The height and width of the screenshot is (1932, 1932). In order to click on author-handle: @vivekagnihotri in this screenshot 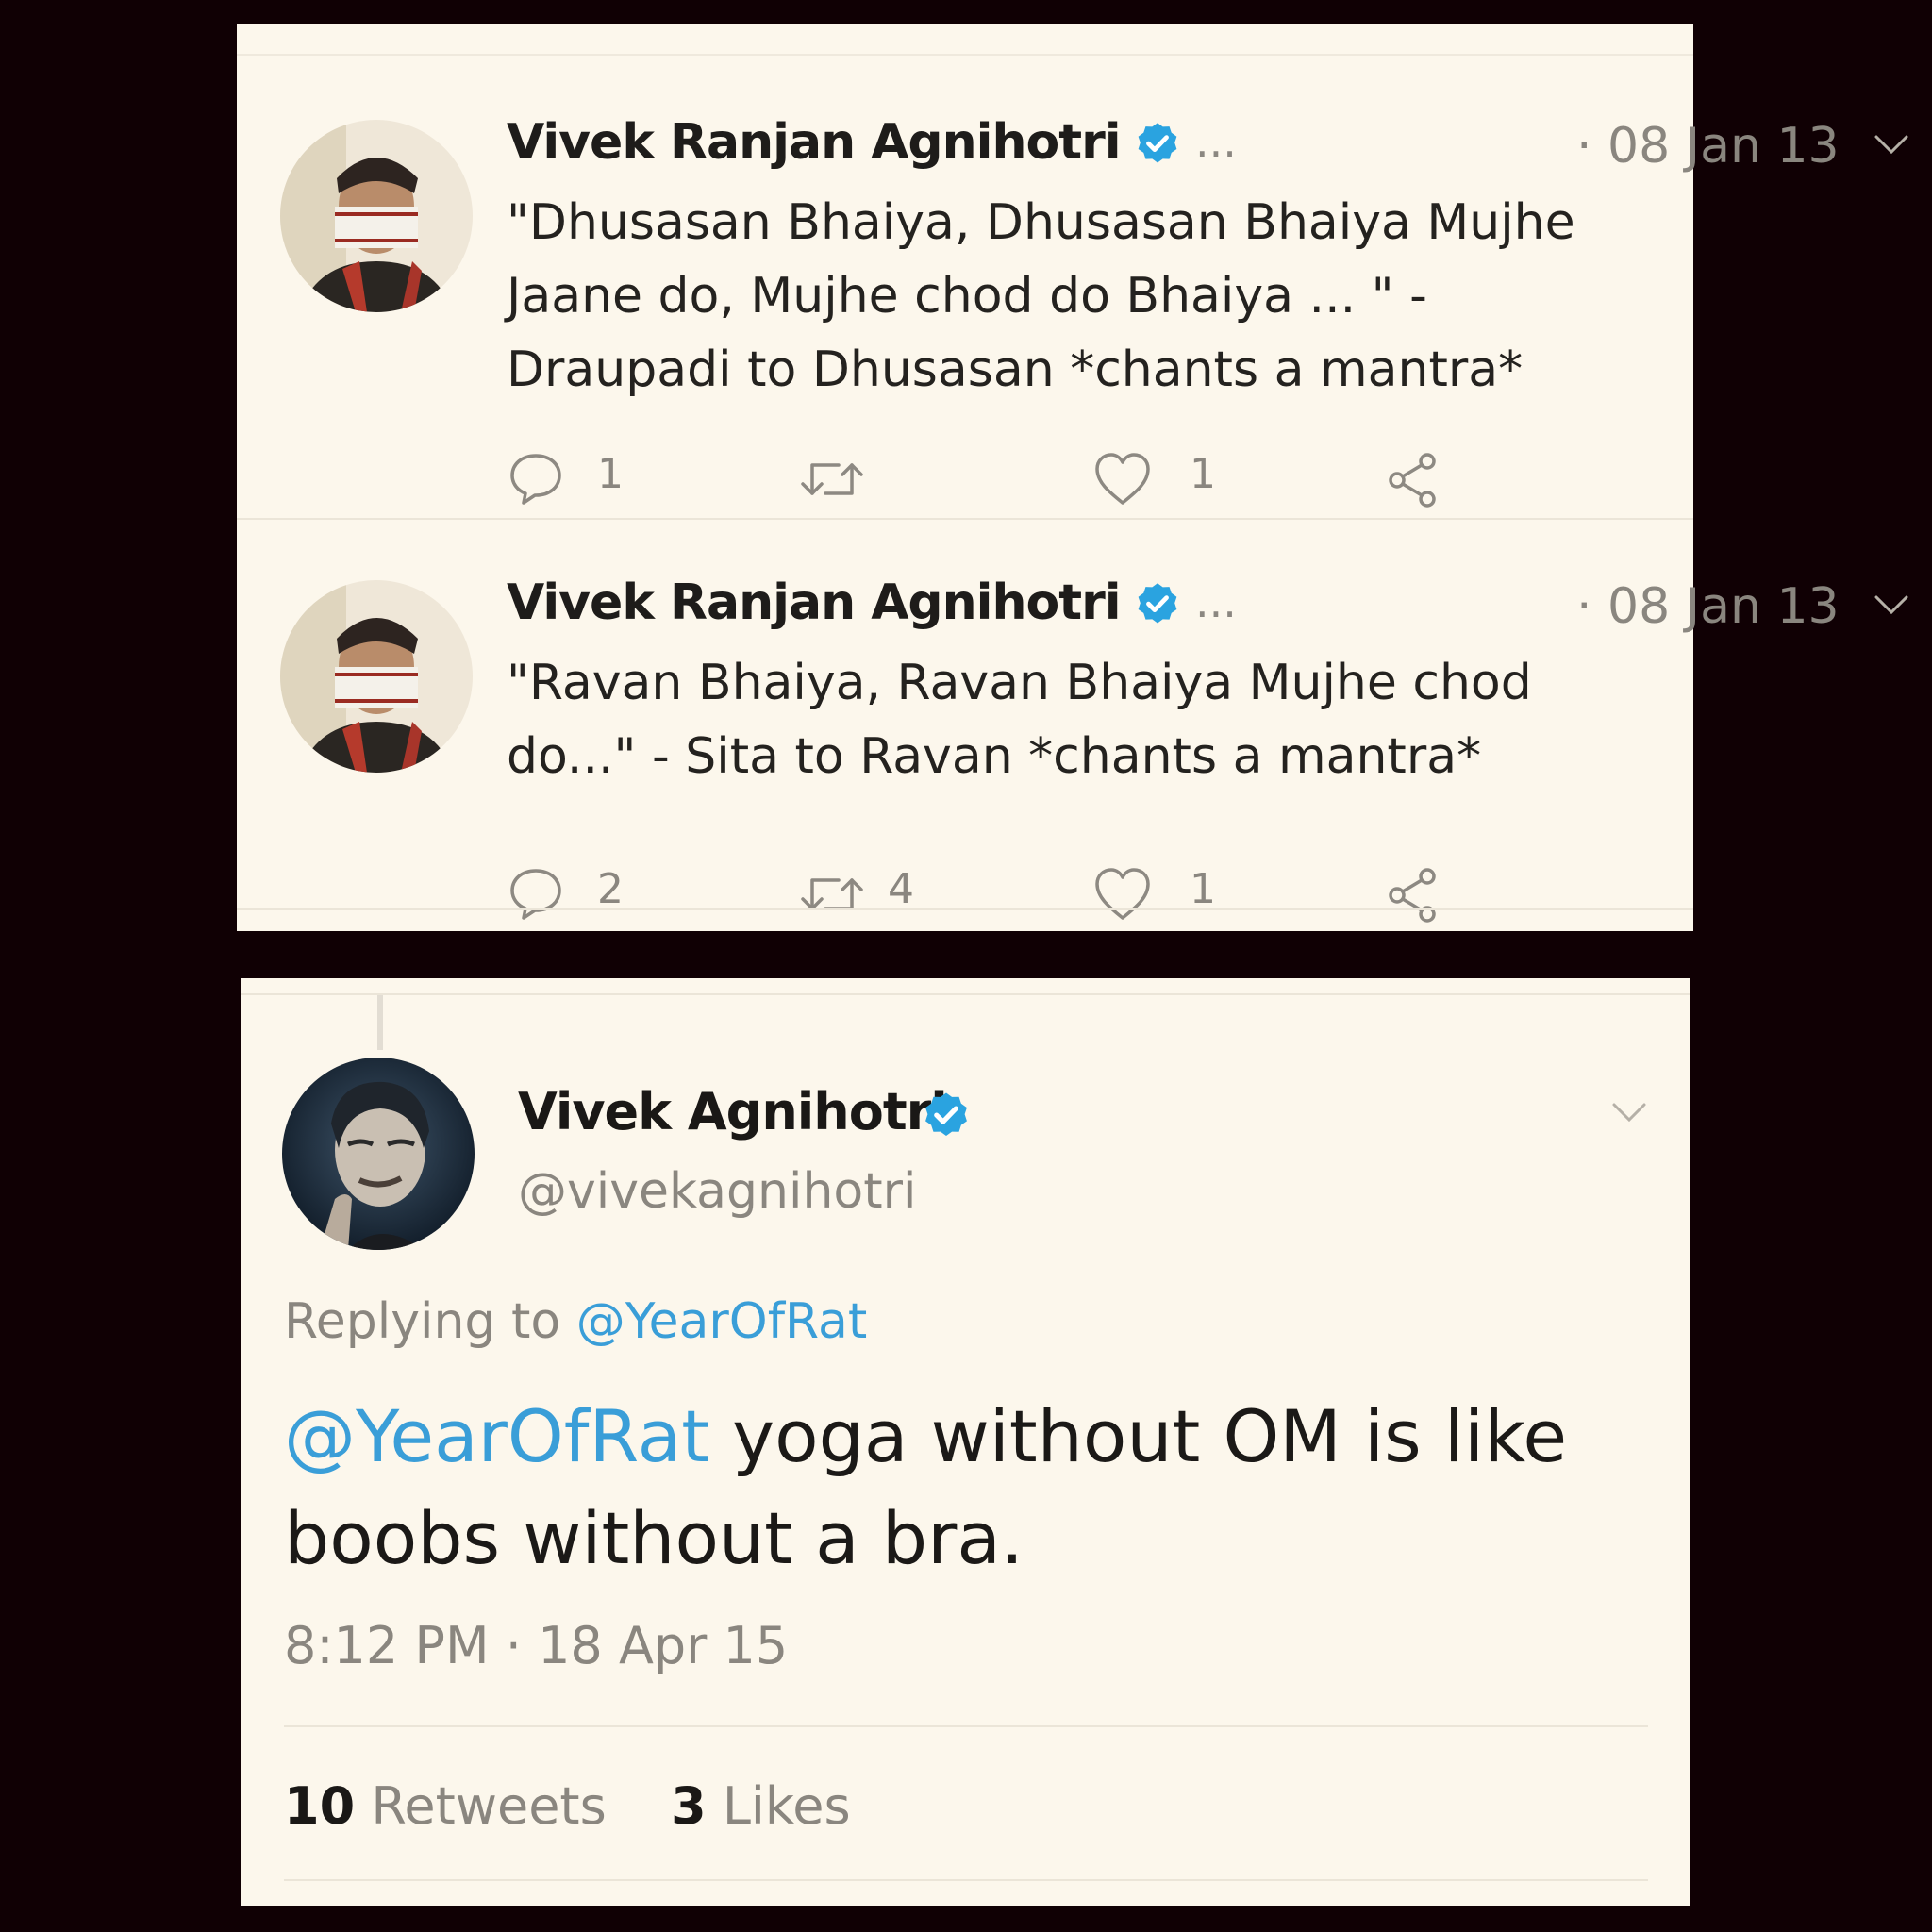, I will do `click(717, 1191)`.